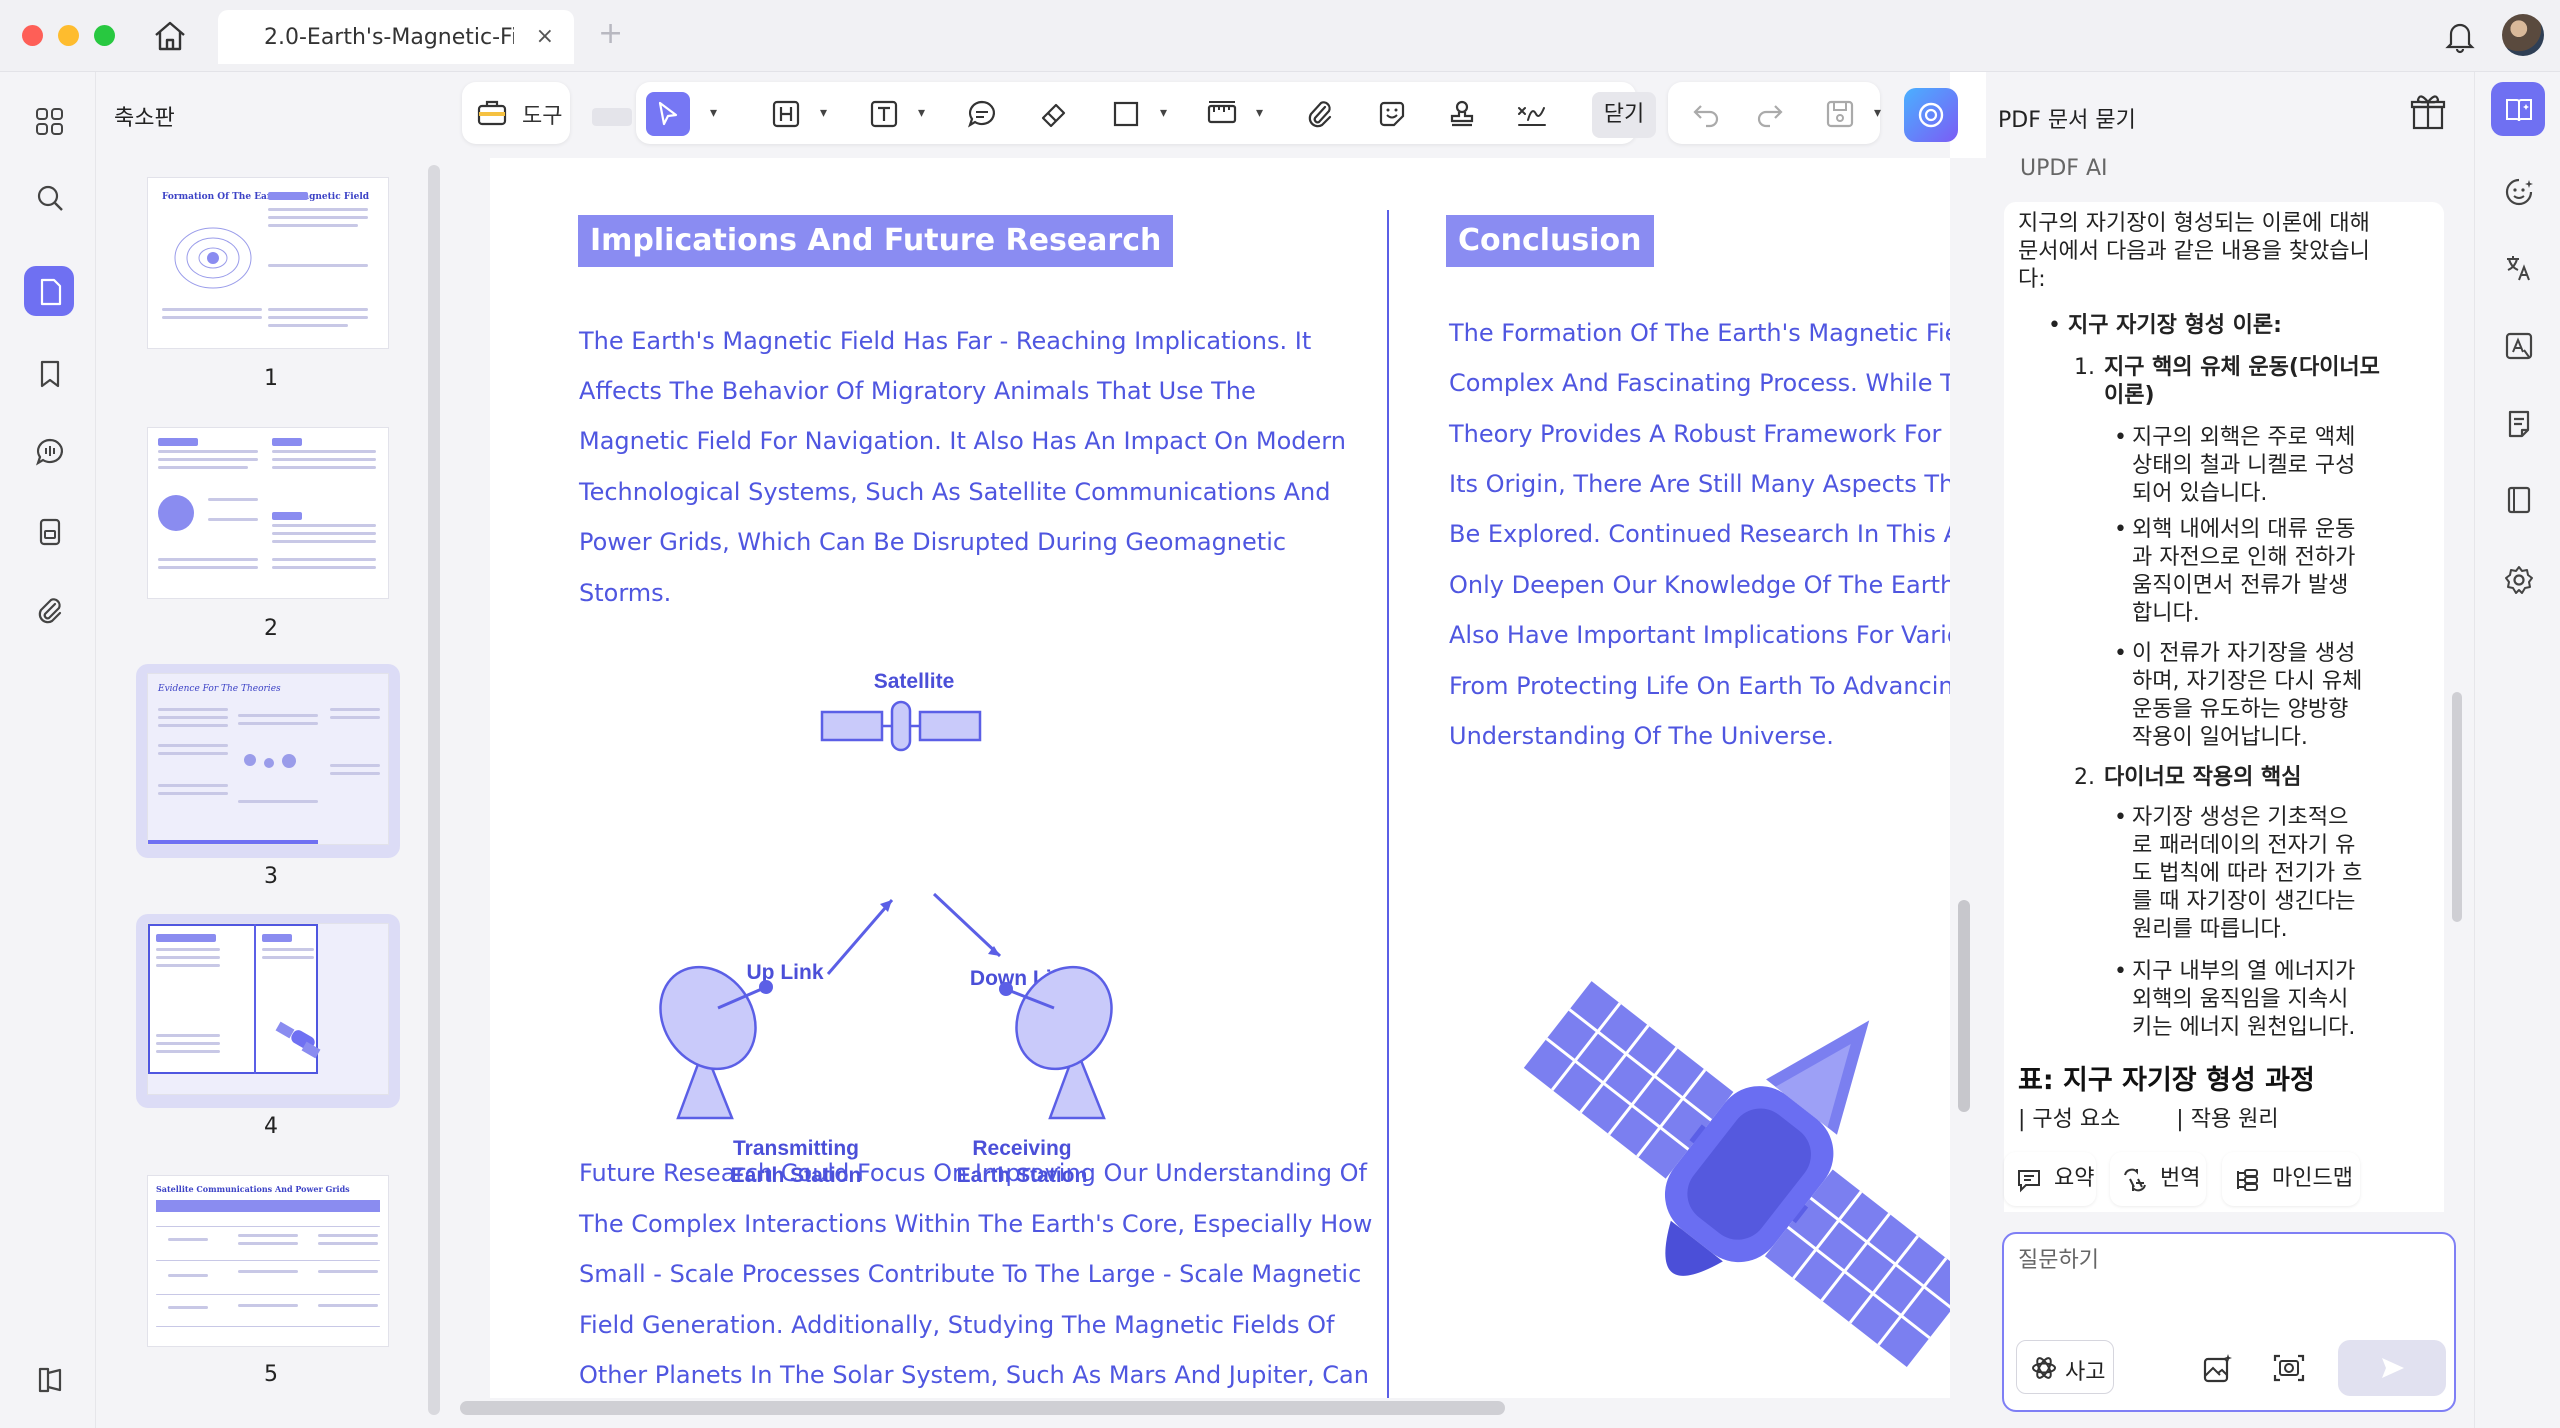 This screenshot has height=1428, width=2560. Describe the element at coordinates (49, 291) in the screenshot. I see `thumbnails-icon` at that location.